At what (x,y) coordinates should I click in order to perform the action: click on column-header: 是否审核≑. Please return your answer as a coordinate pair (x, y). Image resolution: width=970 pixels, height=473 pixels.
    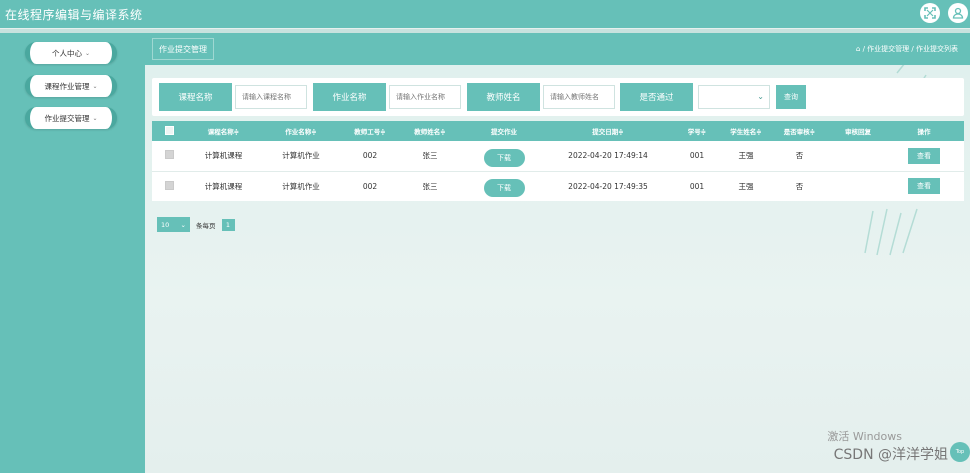
    Looking at the image, I should click on (799, 131).